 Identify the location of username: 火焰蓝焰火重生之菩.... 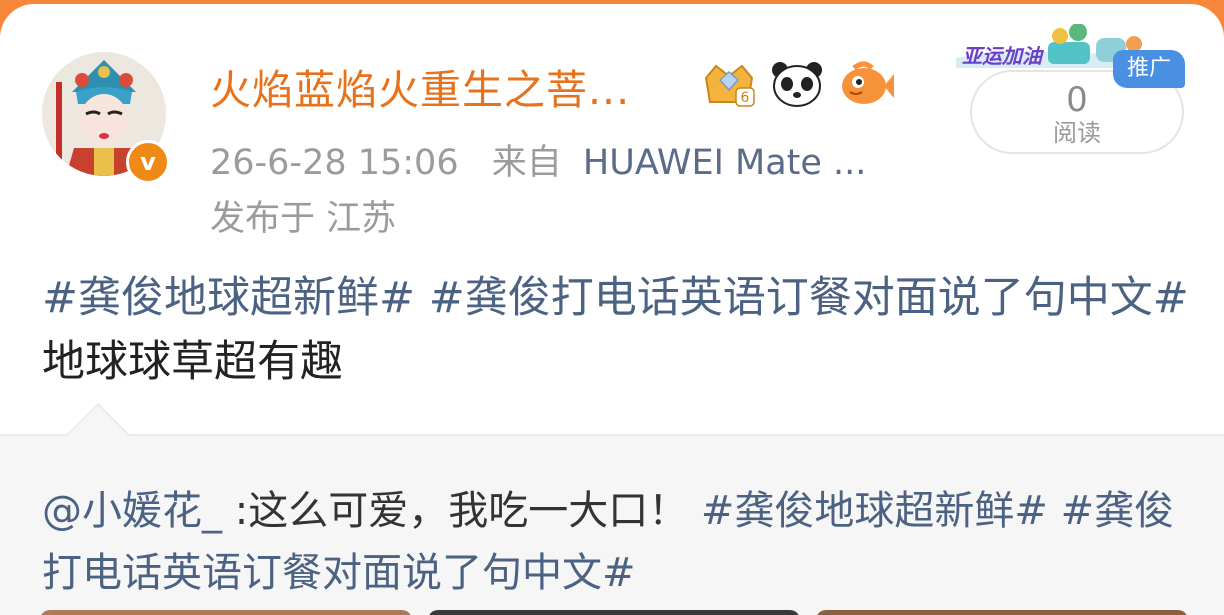
(420, 86).